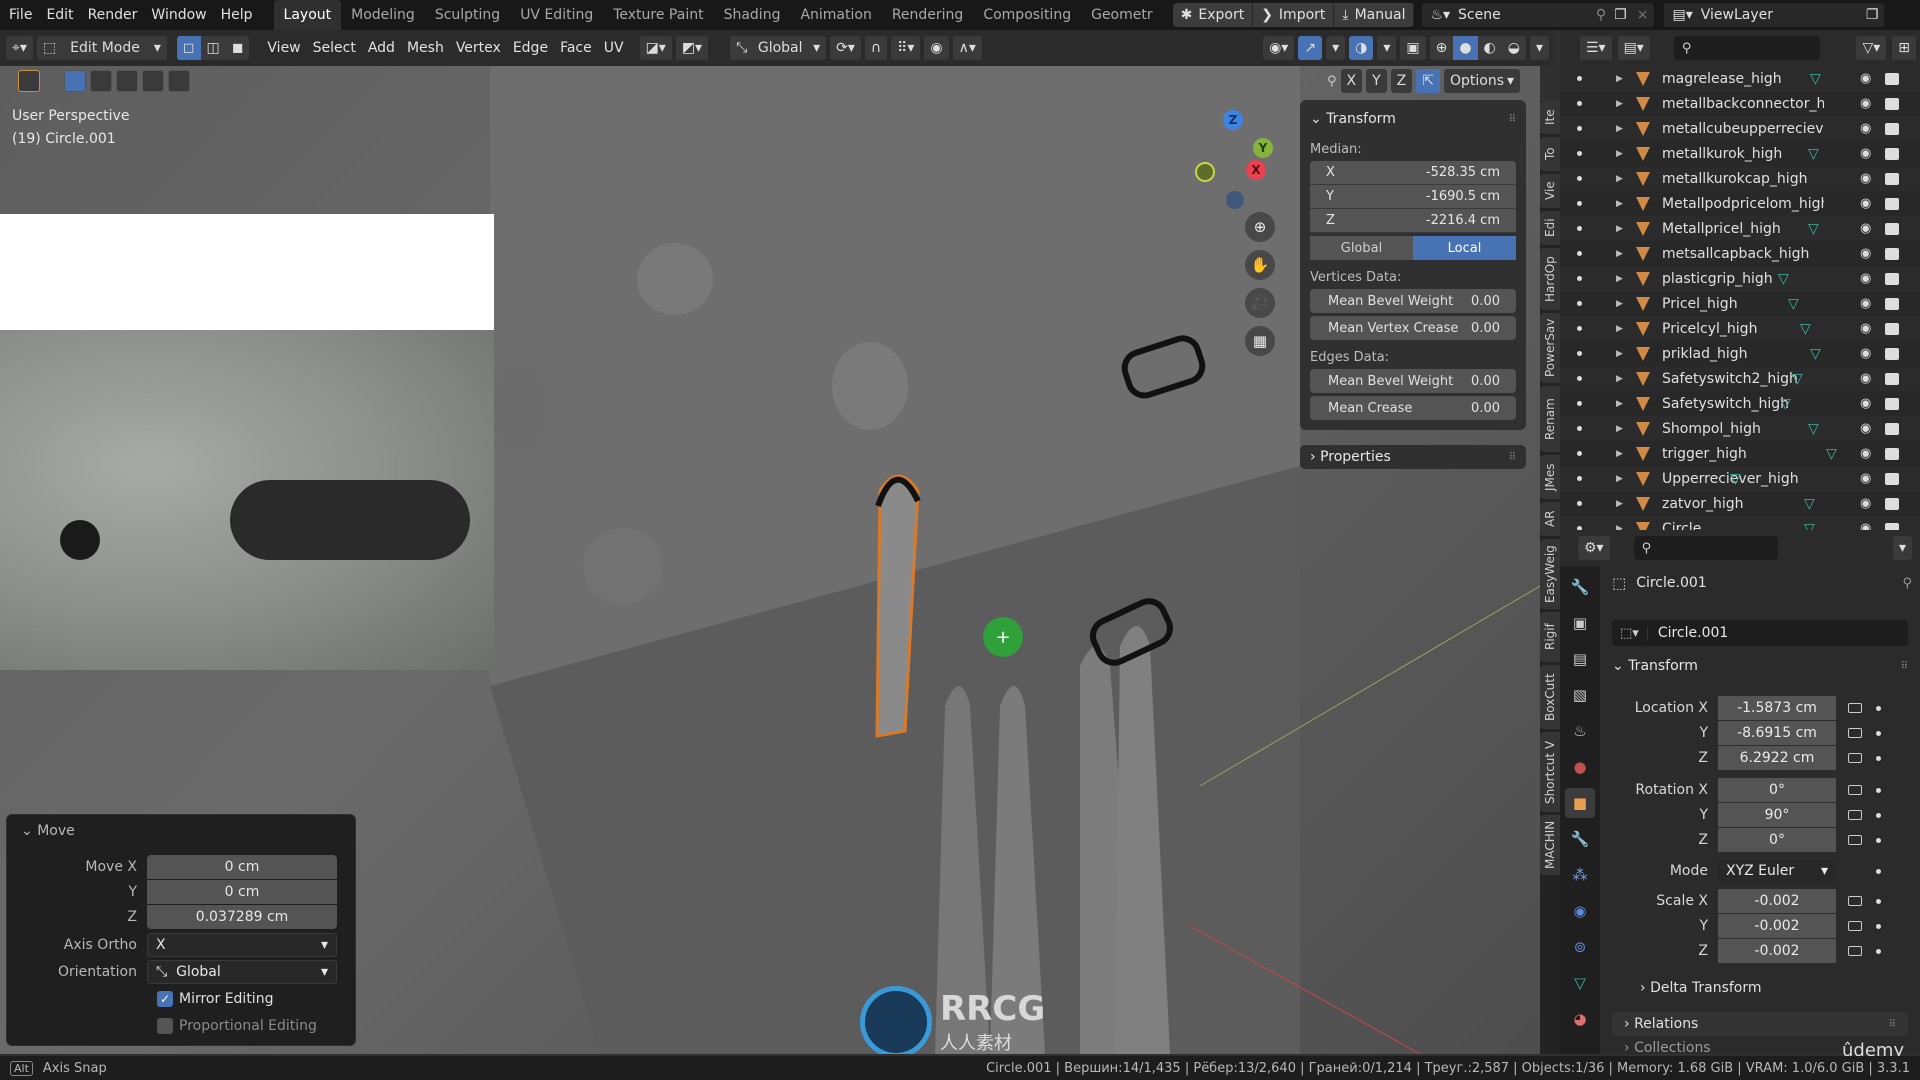 The image size is (1920, 1080). I want to click on median-y-field: Y -1690.5 cm, so click(1413, 197).